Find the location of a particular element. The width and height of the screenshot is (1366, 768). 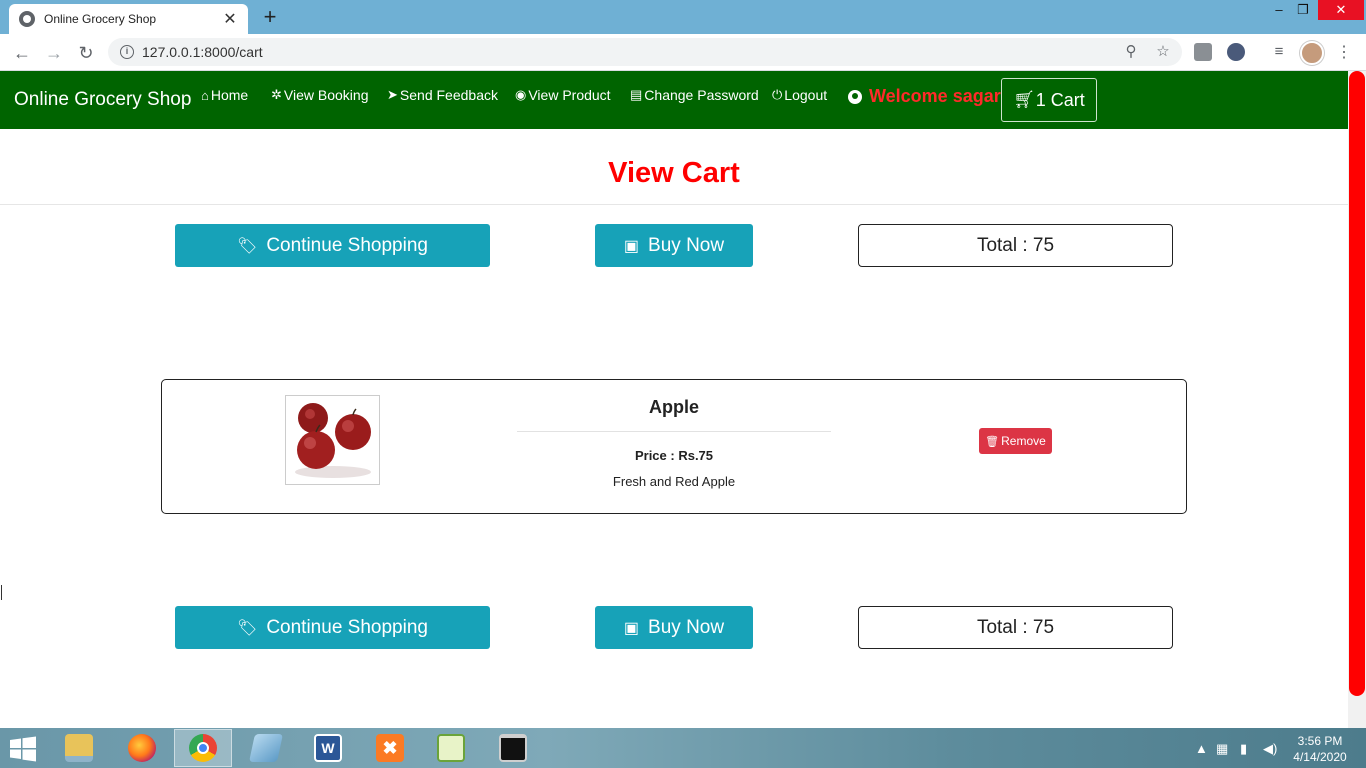

taskbar-xampp: ✖ is located at coordinates (390, 748).